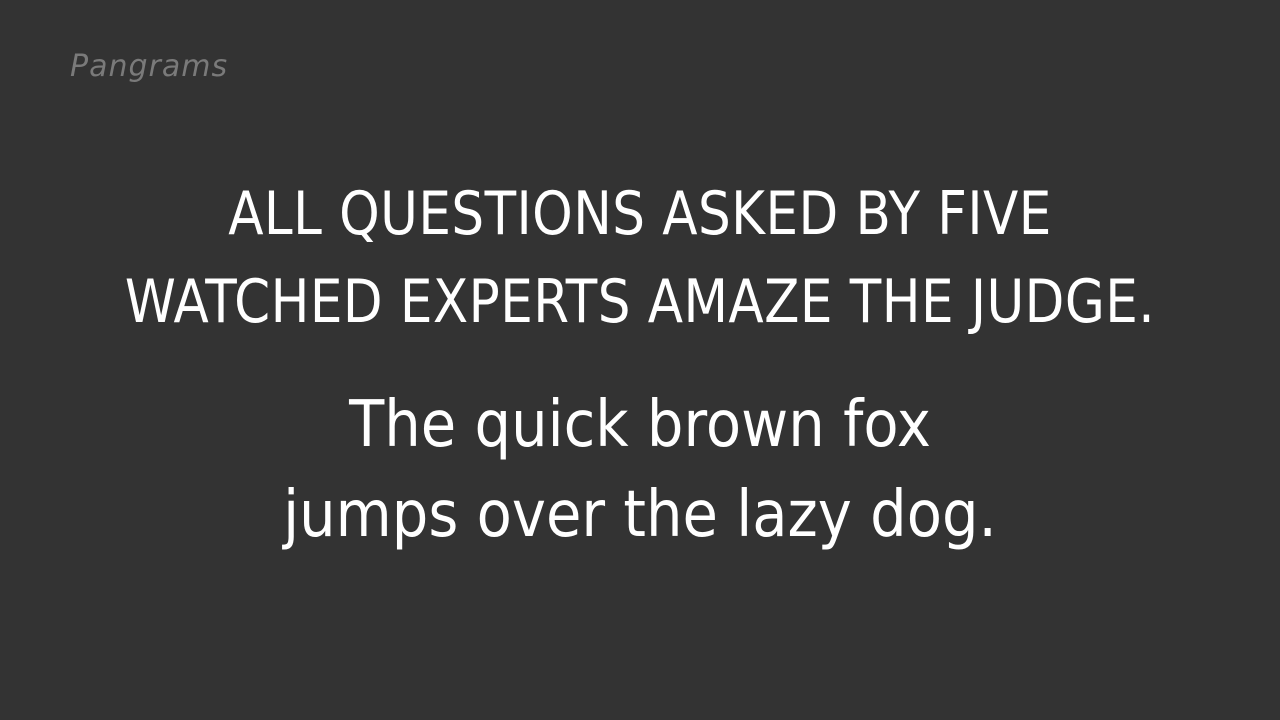  I want to click on page-label: Pangrams, so click(149, 66).